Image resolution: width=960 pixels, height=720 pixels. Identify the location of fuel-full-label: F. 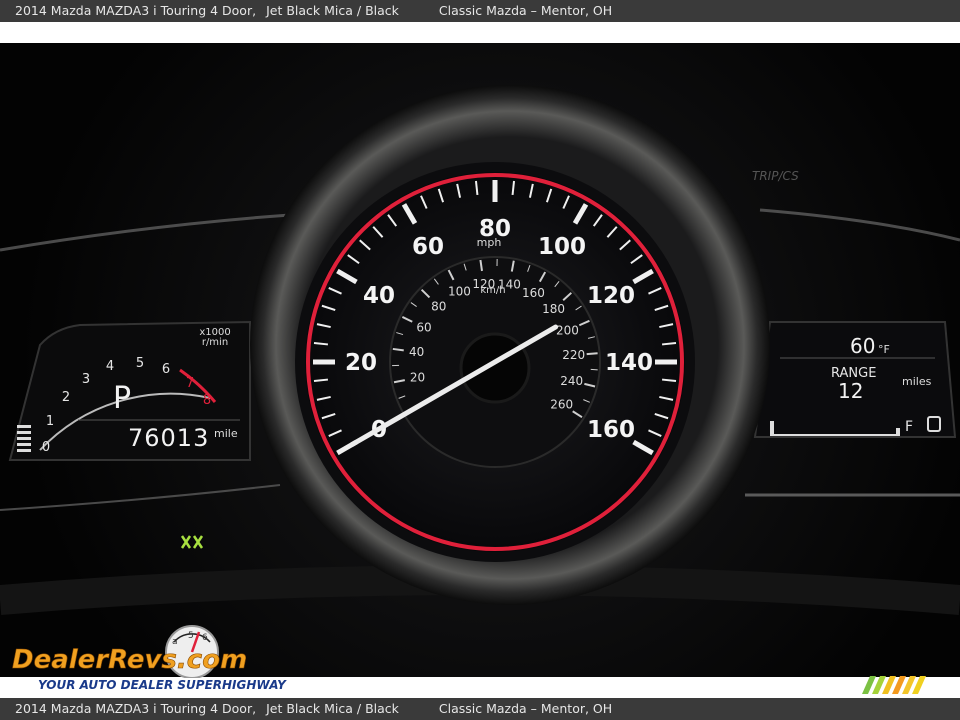
(909, 427).